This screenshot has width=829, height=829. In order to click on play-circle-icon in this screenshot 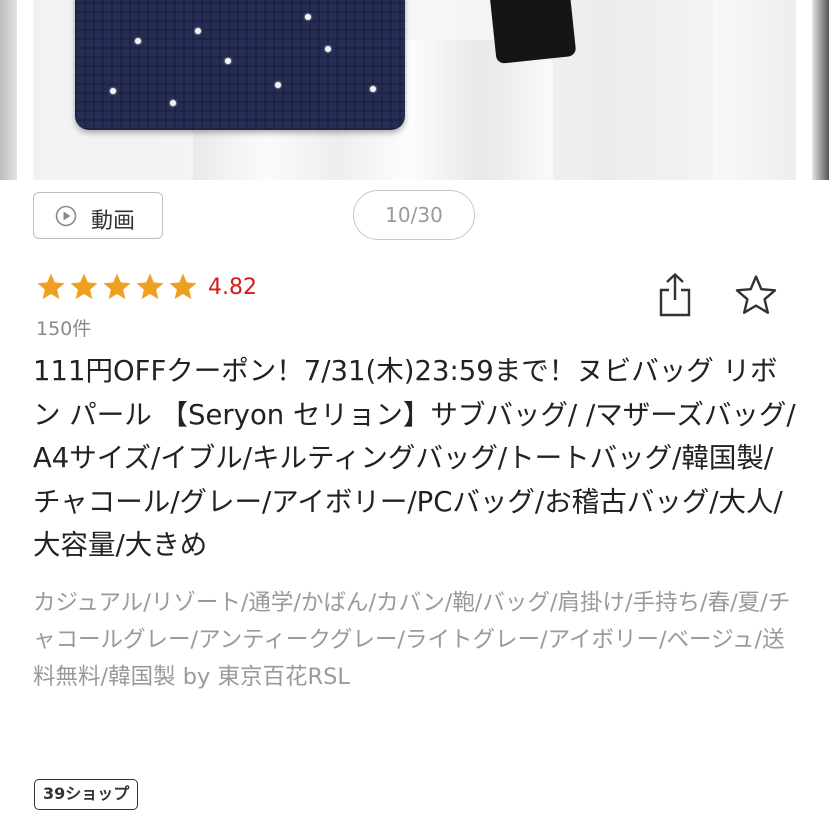, I will do `click(66, 216)`.